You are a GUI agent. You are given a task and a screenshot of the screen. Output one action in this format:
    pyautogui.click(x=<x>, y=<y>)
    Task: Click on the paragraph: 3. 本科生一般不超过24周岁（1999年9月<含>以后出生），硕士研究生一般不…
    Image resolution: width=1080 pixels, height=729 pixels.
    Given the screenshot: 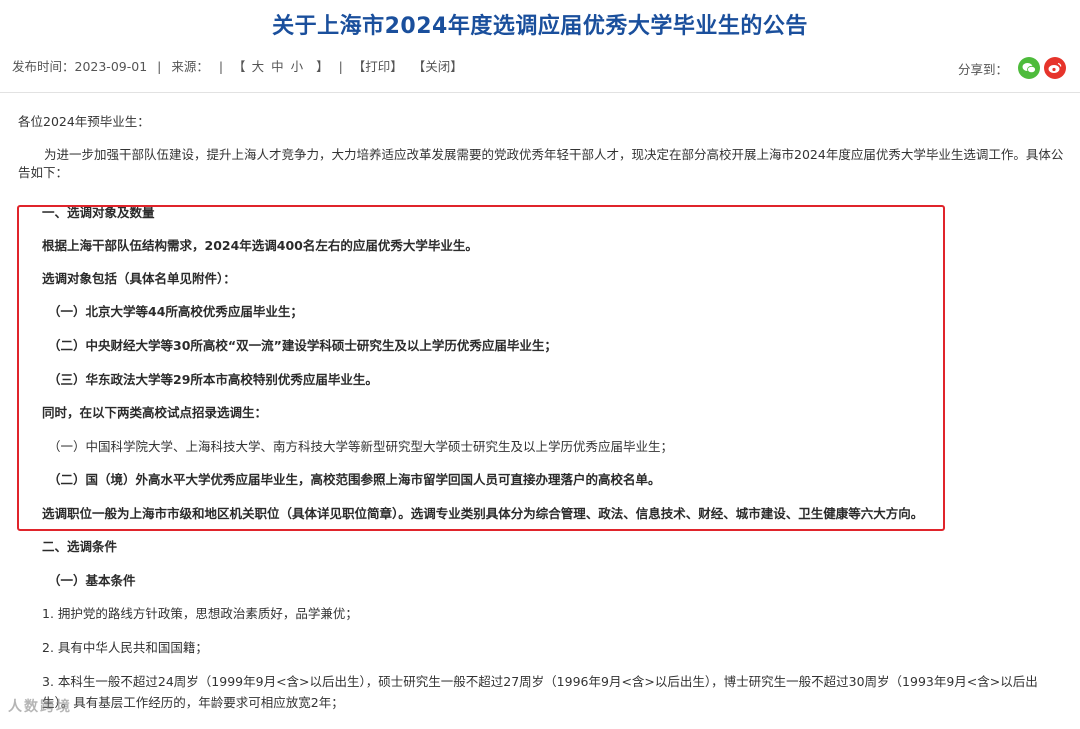 What is the action you would take?
    pyautogui.click(x=540, y=681)
    